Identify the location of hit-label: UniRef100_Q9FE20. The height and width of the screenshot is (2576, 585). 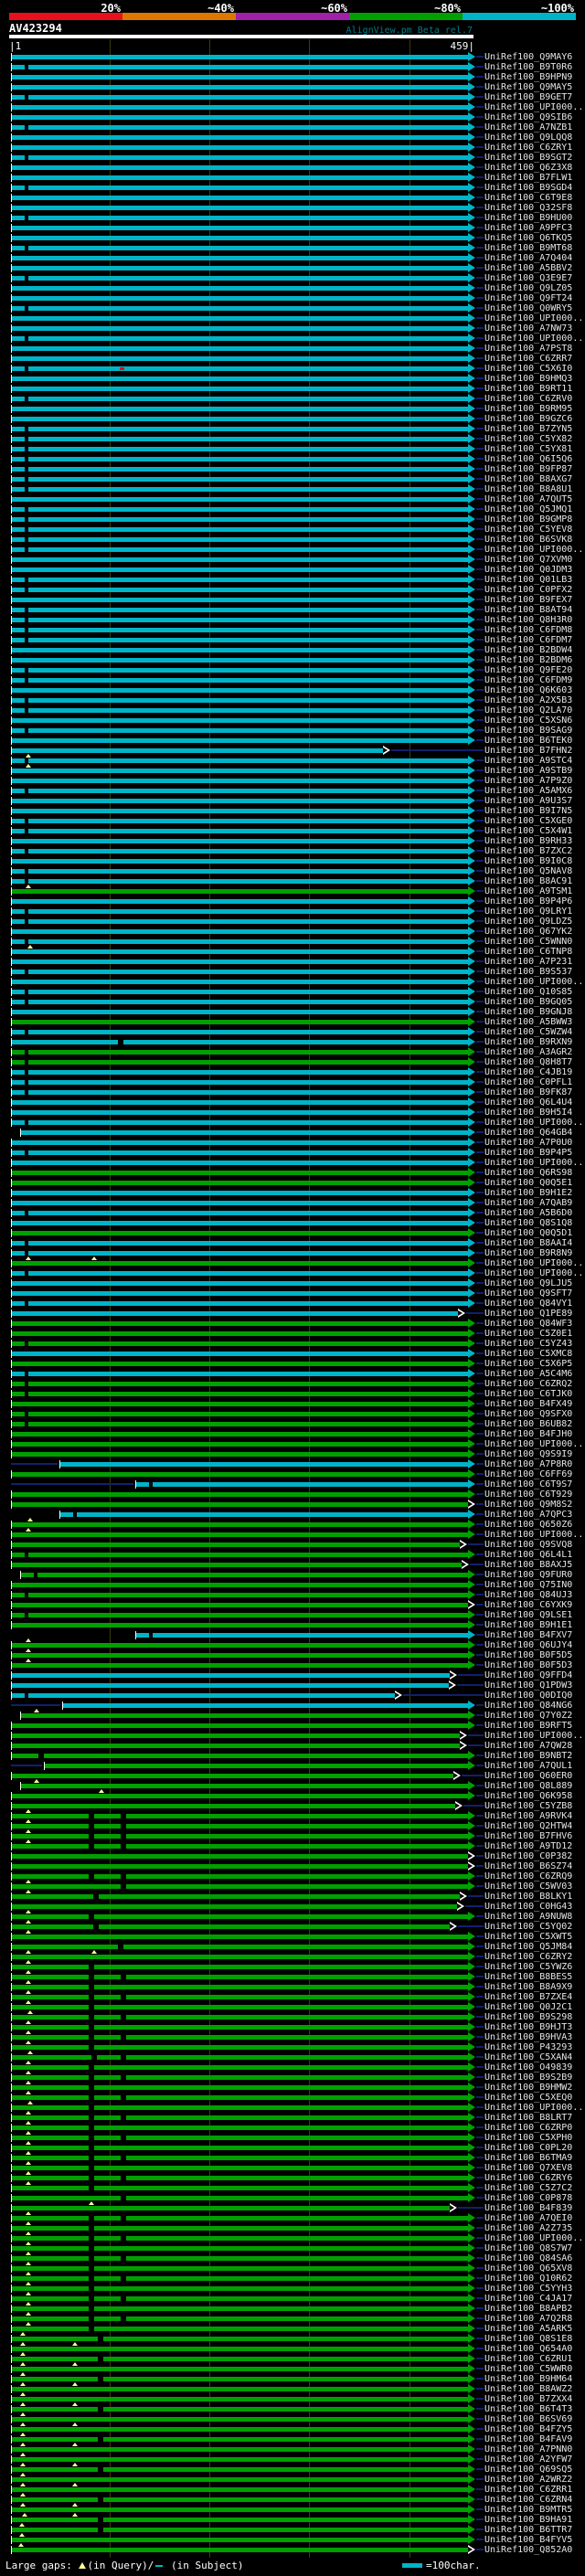
(528, 670).